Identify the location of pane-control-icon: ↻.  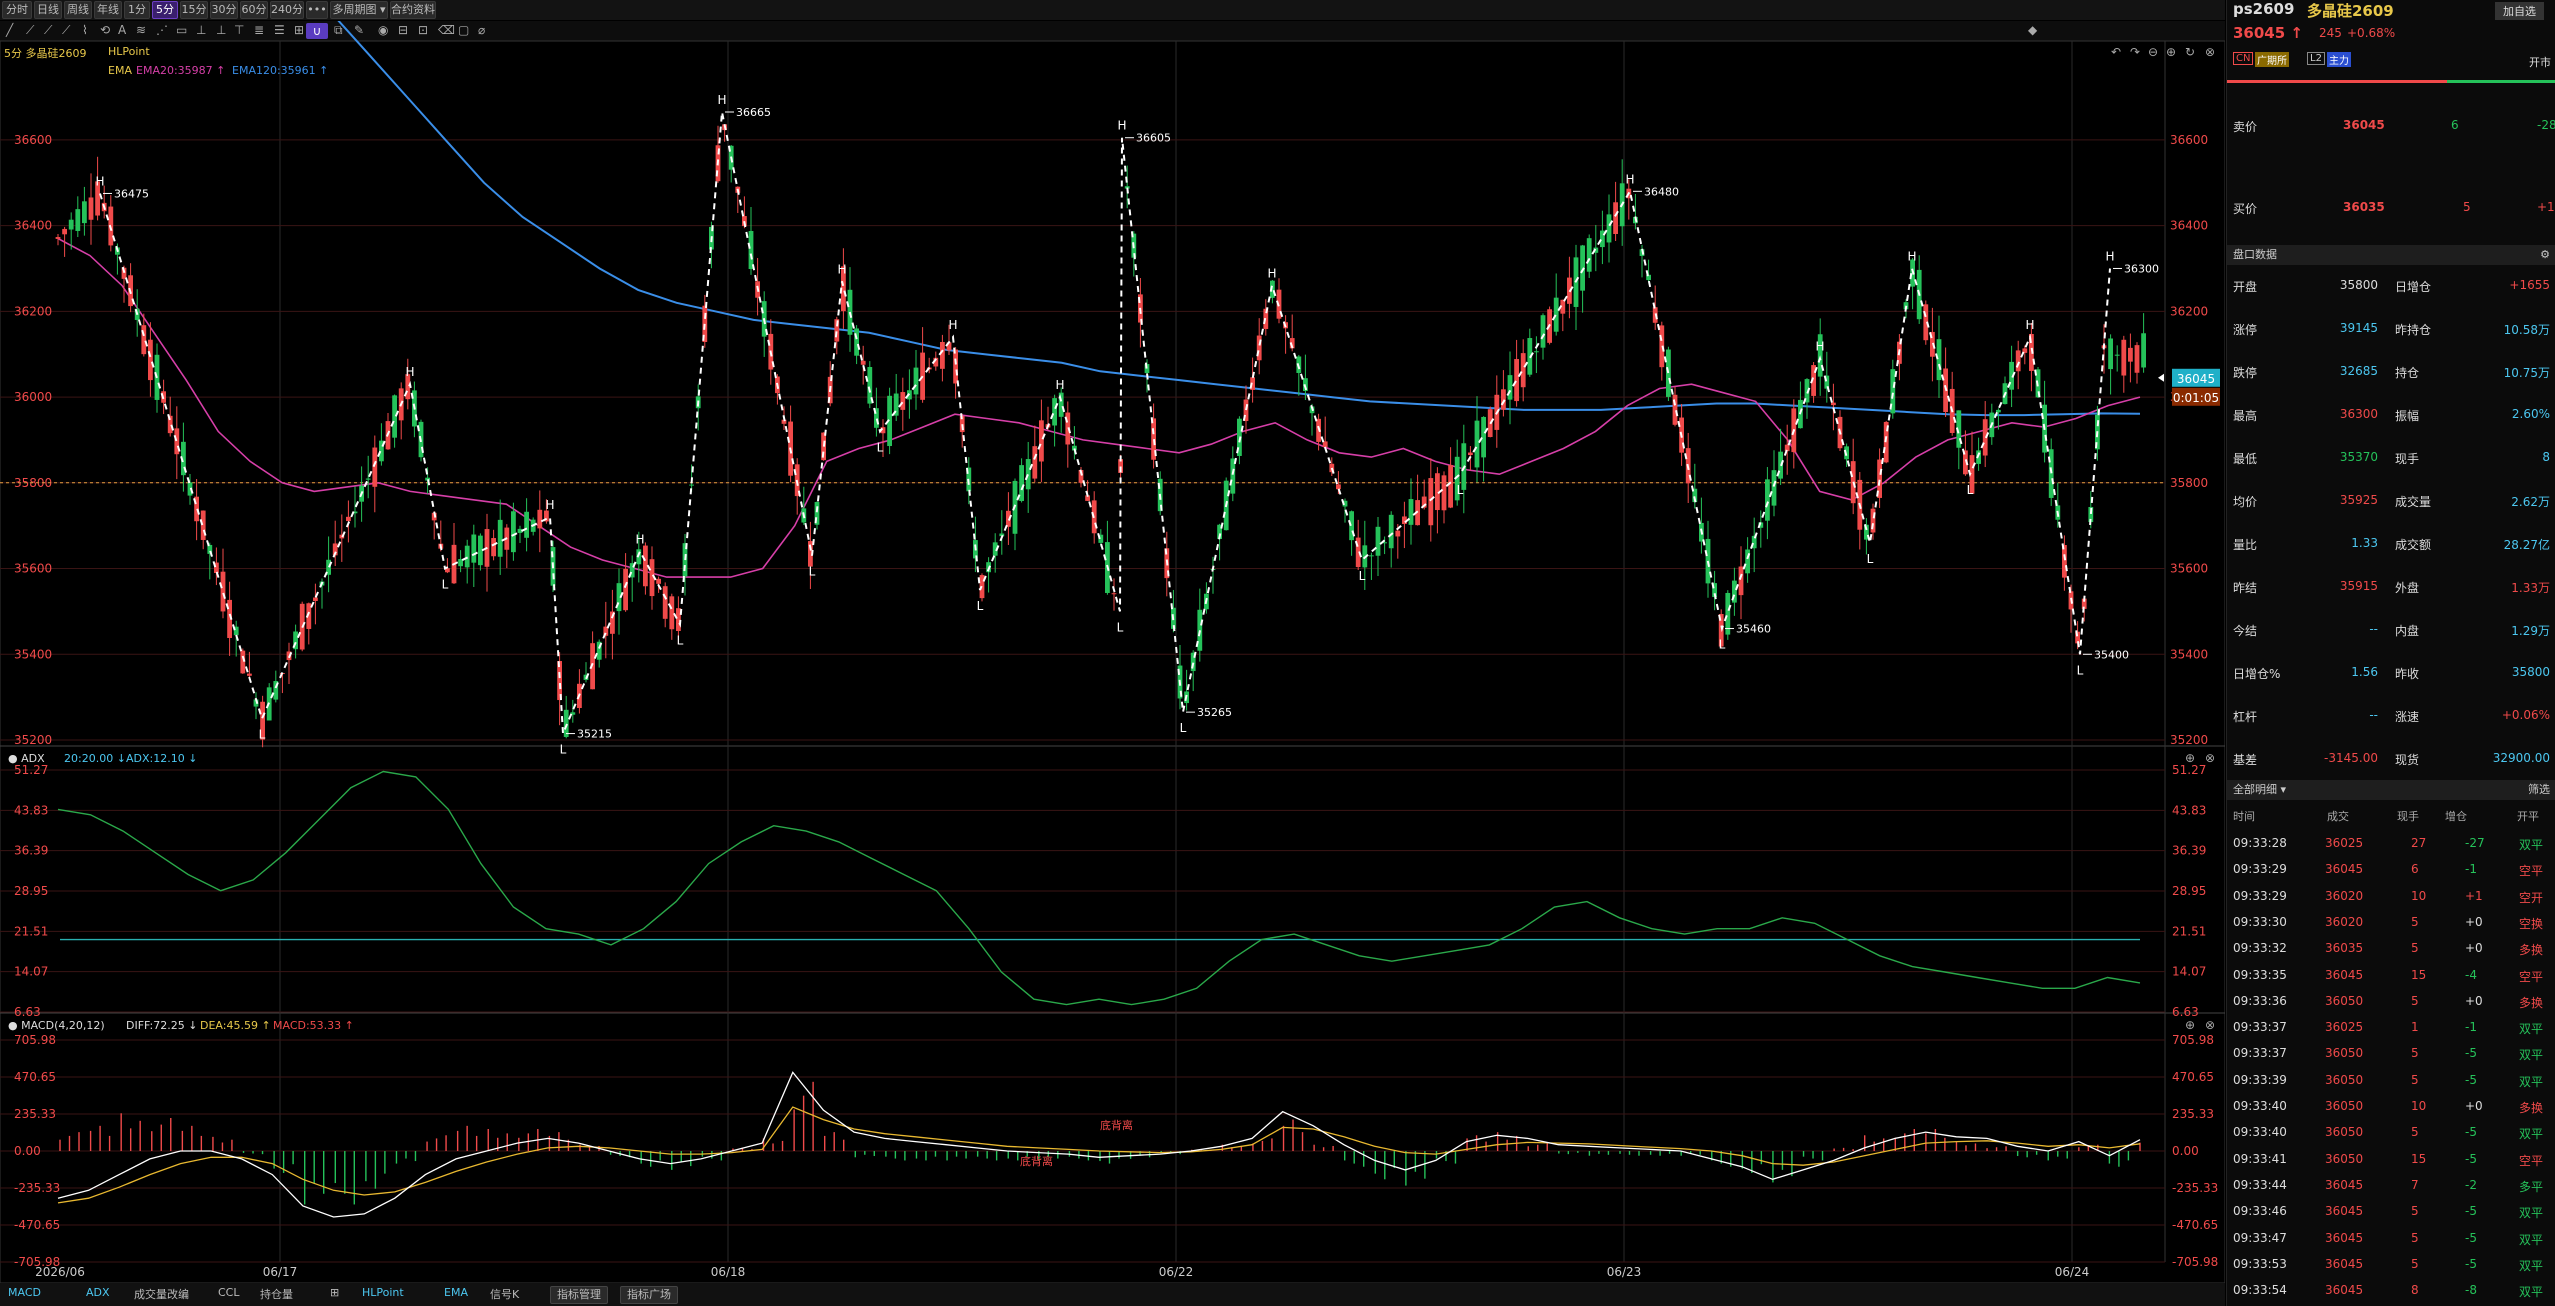
(2190, 52).